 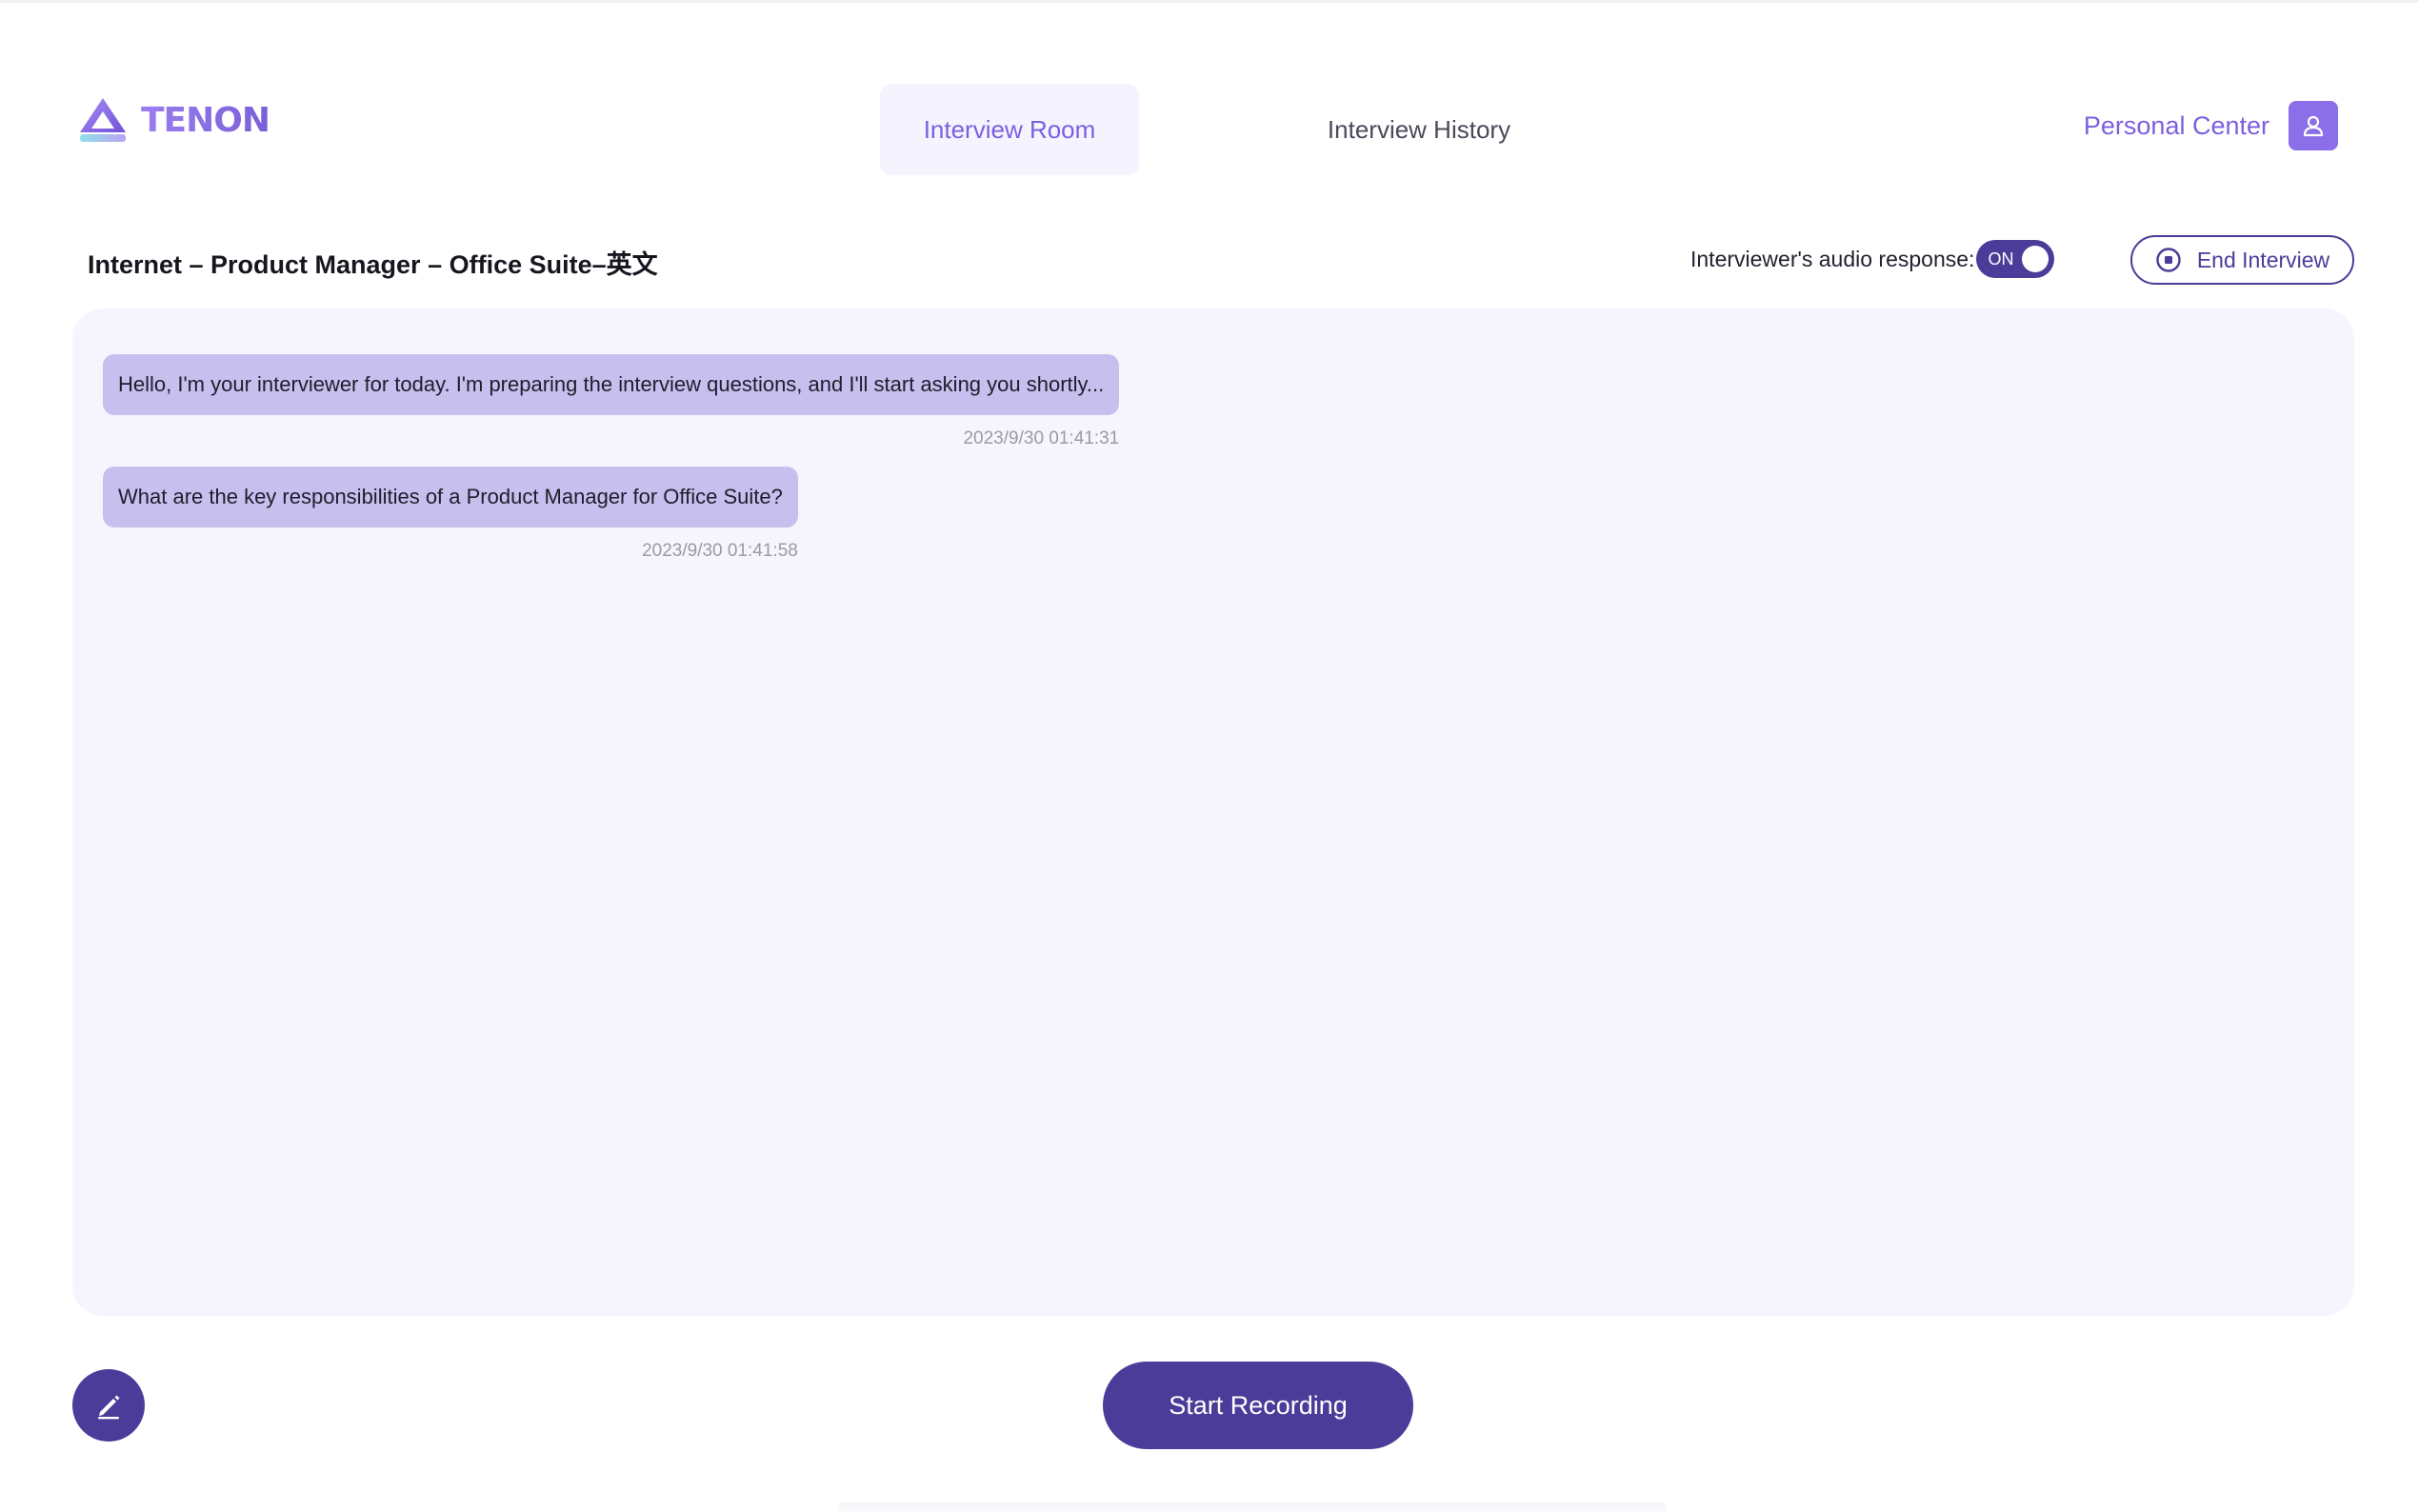 What do you see at coordinates (1832, 258) in the screenshot?
I see `audio-response-label: Interviewer's audio response:` at bounding box center [1832, 258].